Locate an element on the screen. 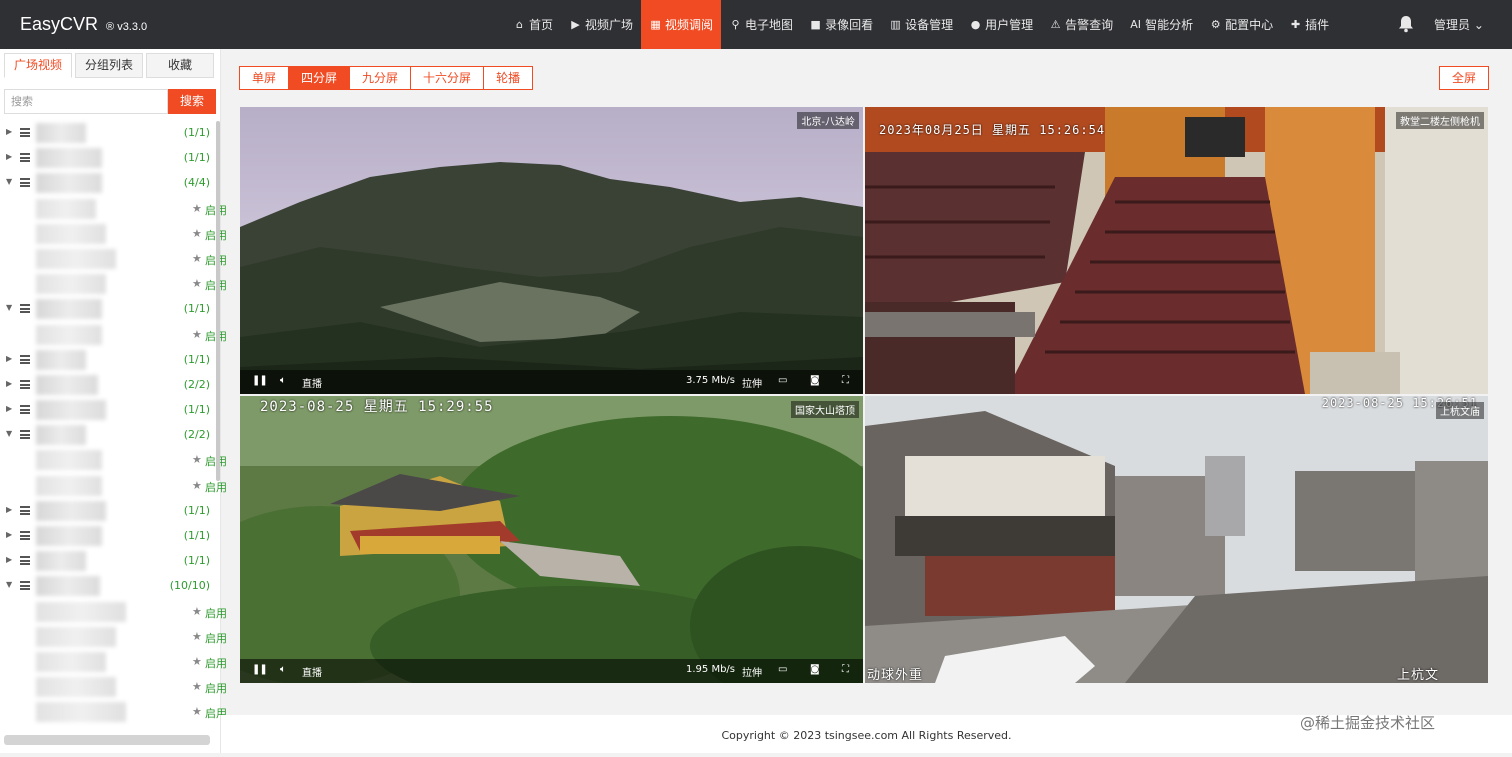 This screenshot has width=1512, height=757. user-menu: 管理员 ⌄ is located at coordinates (1459, 24).